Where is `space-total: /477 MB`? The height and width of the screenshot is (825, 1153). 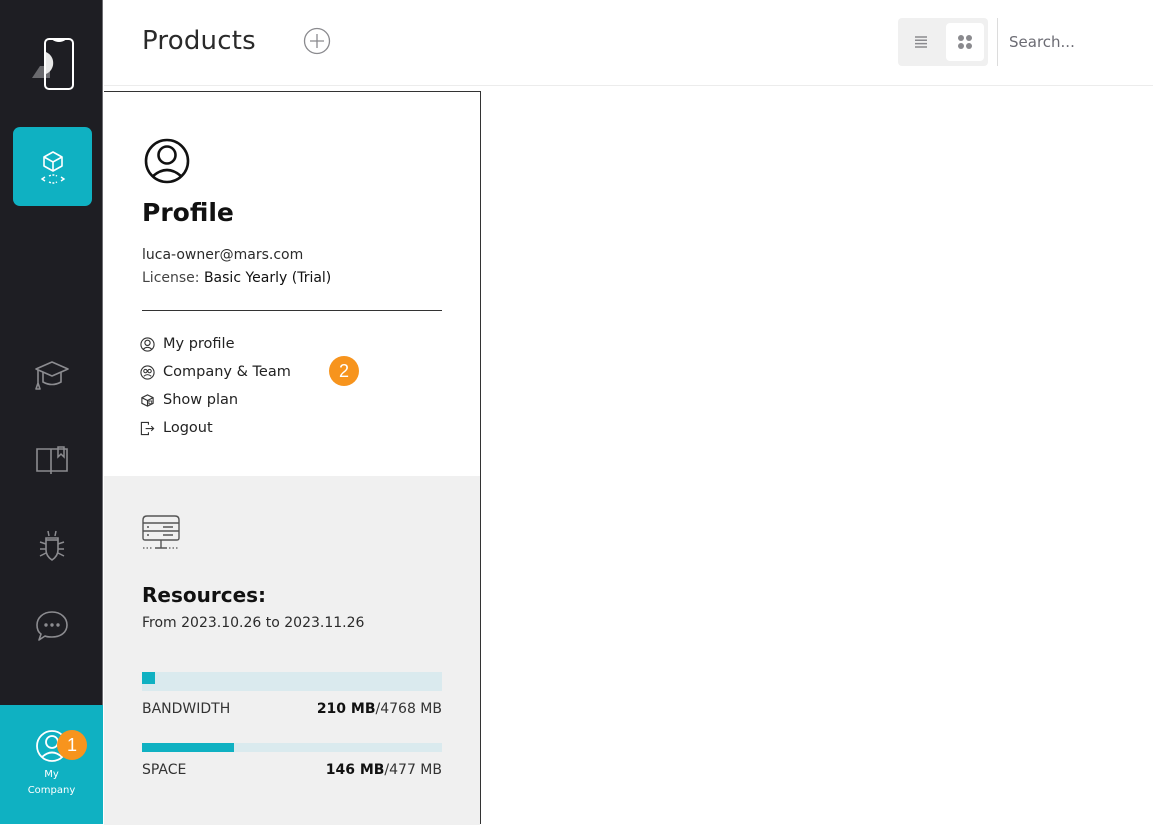 space-total: /477 MB is located at coordinates (413, 770).